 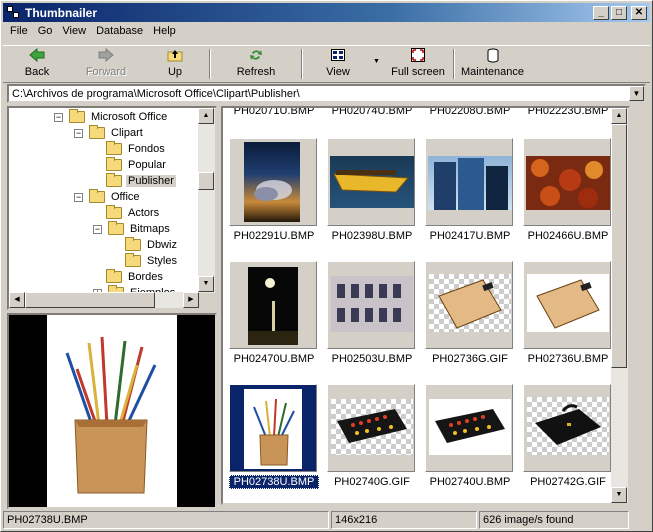 I want to click on address-dropdown-button: ▼, so click(x=636, y=93).